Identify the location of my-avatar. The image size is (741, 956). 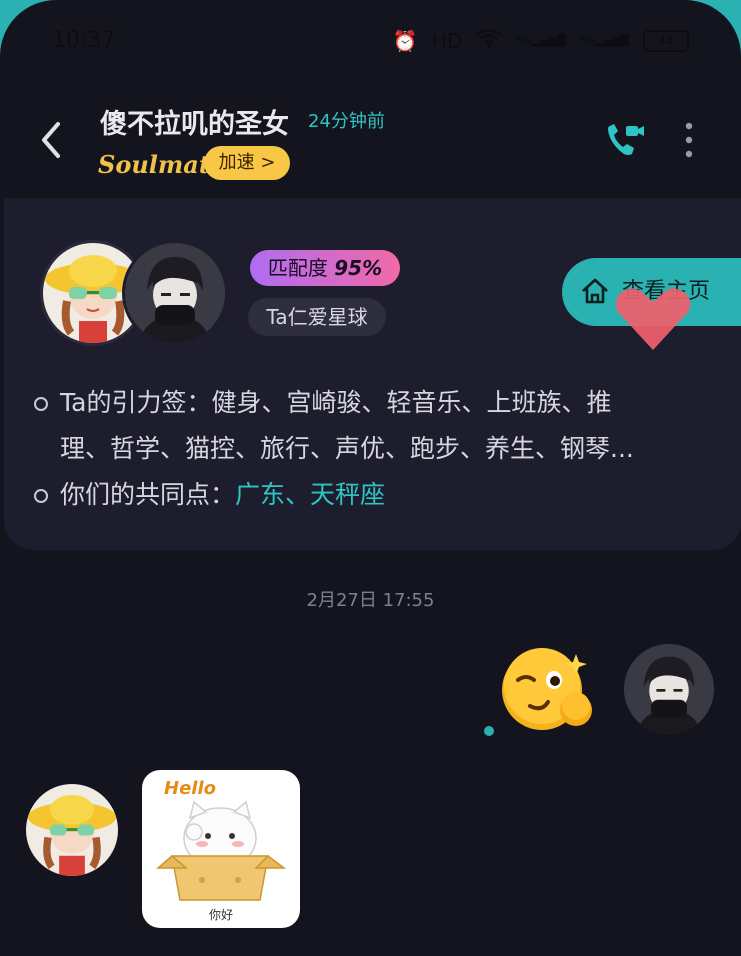
(175, 293).